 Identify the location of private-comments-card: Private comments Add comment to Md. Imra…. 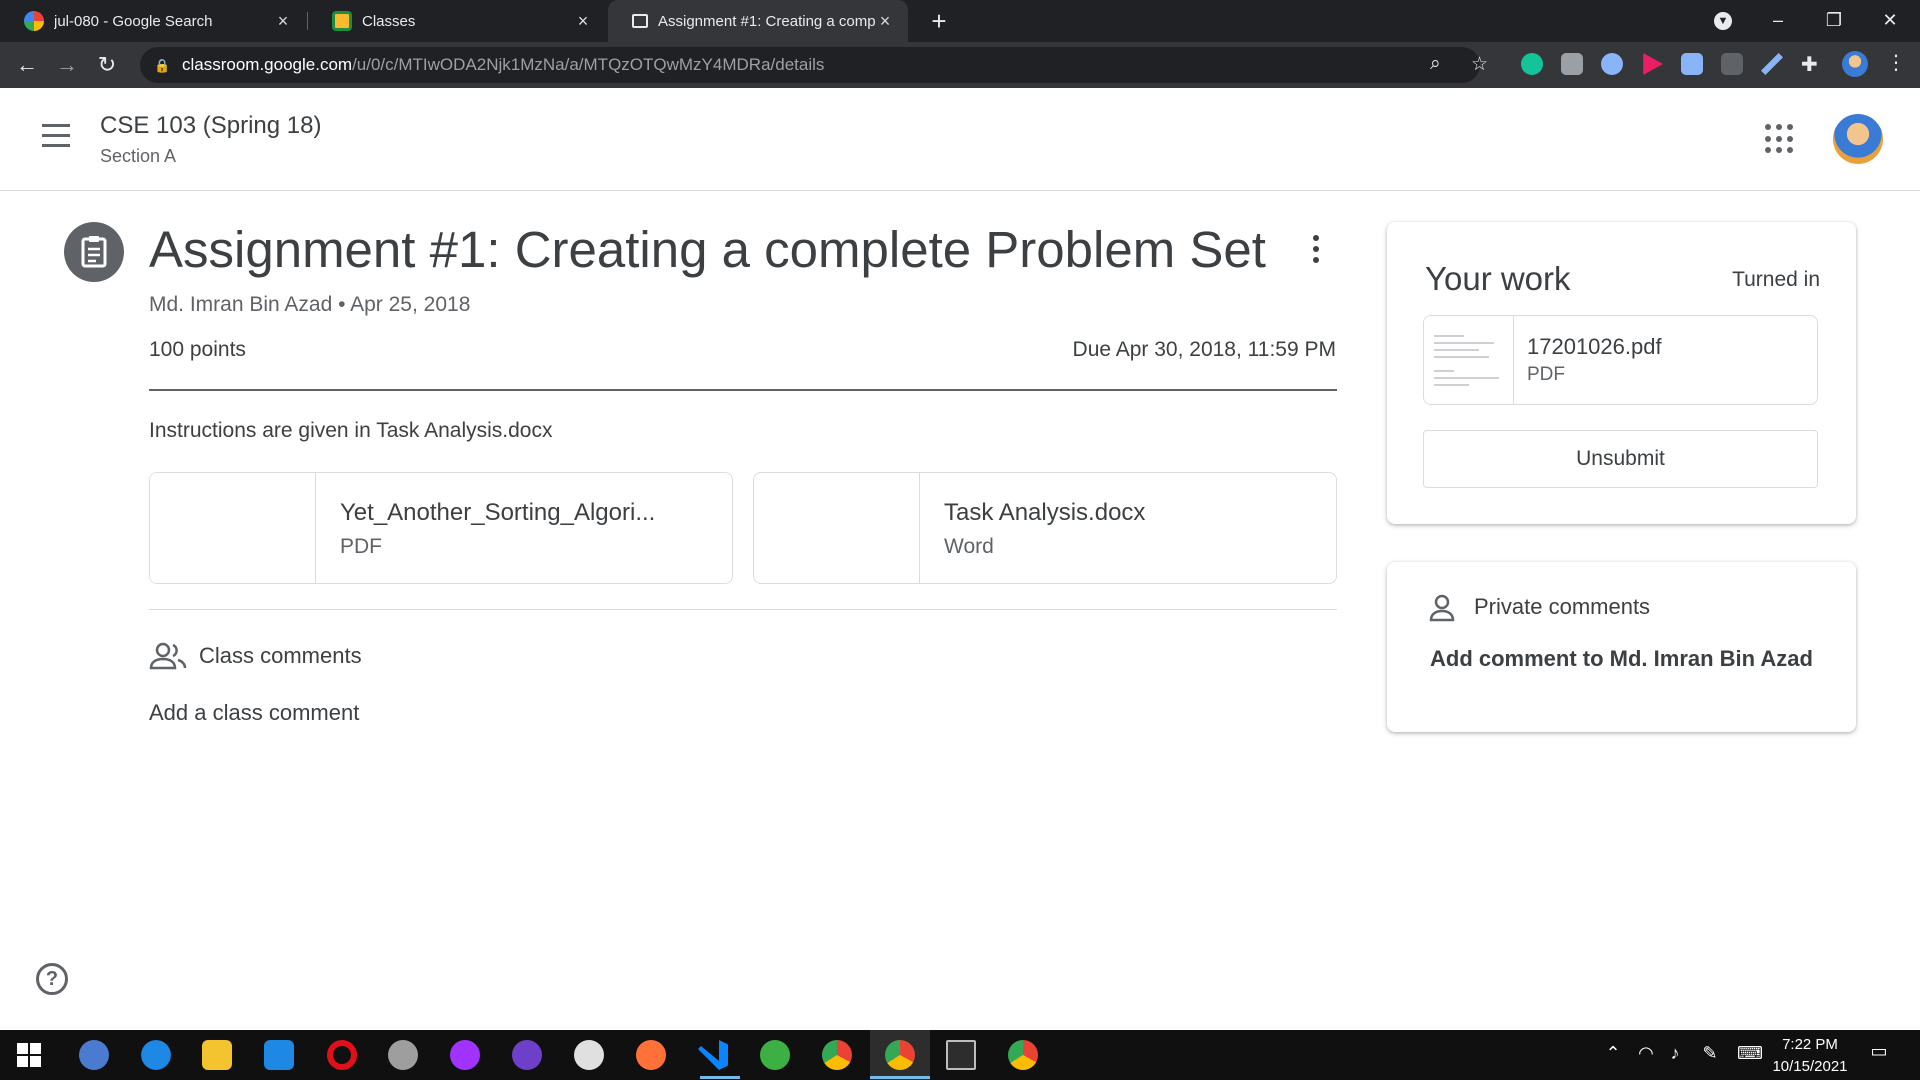
(1621, 647).